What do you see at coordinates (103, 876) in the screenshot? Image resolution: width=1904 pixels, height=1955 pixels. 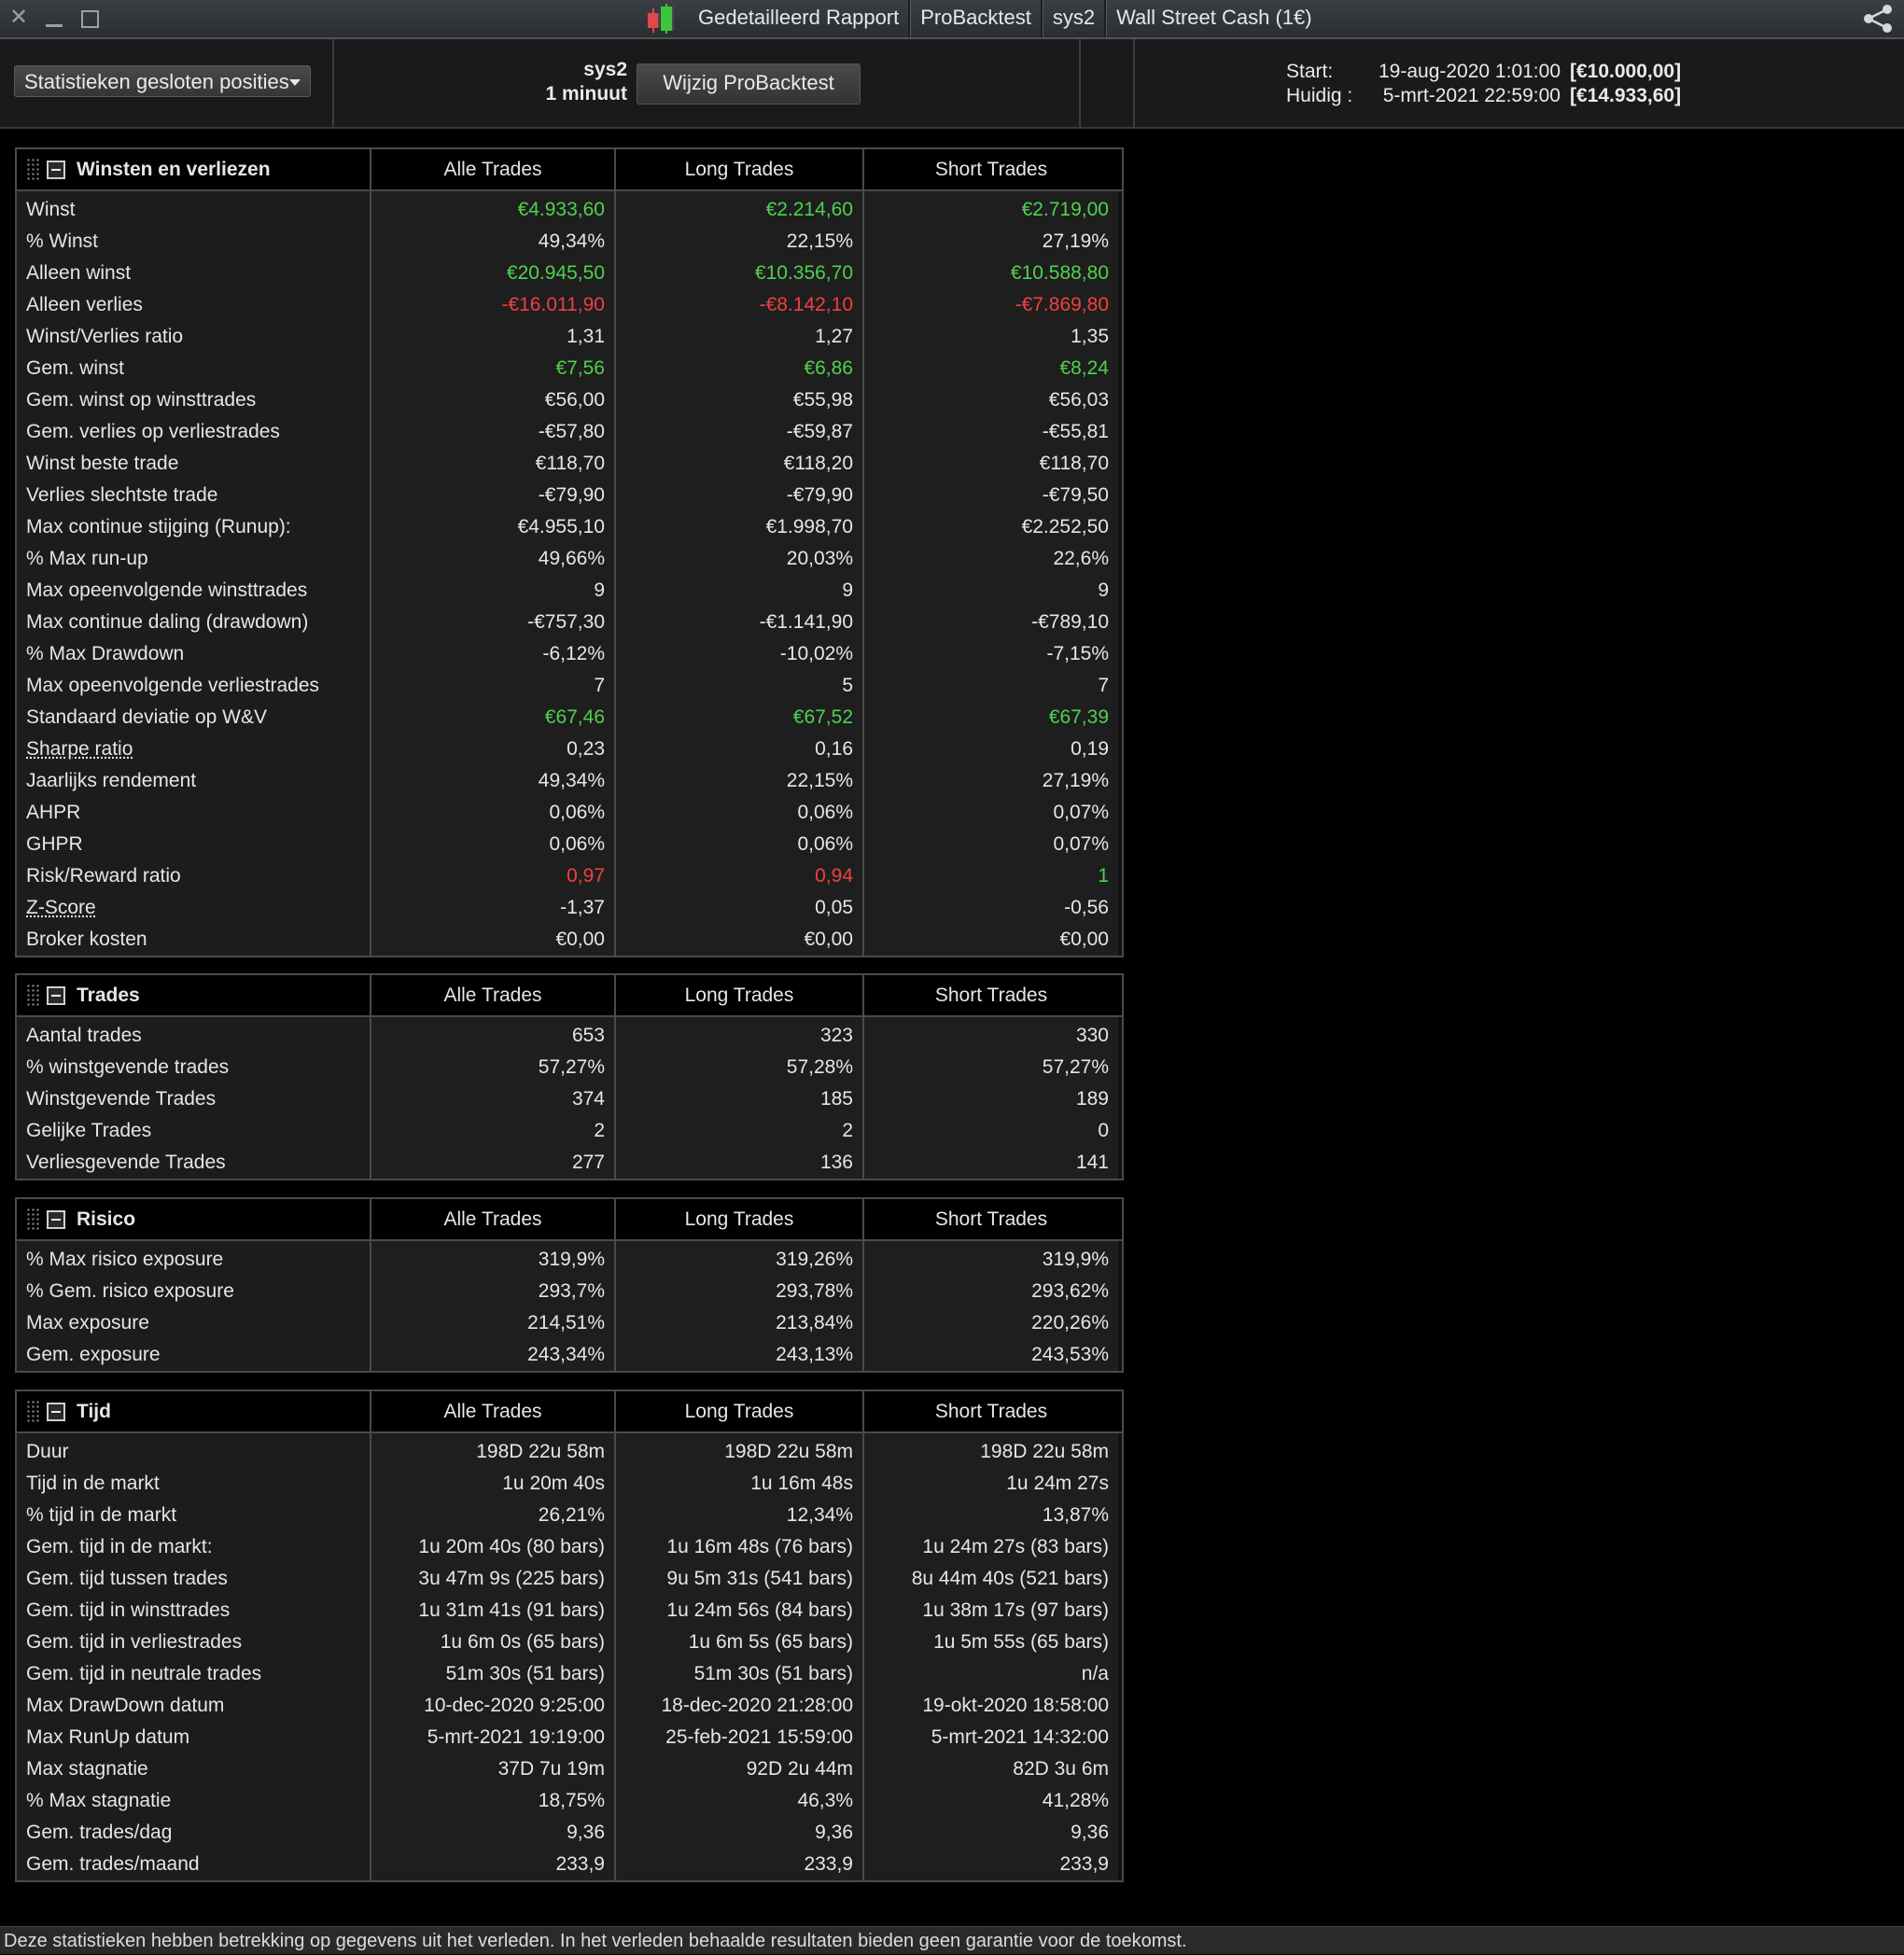 I see `row-label: Risk/Reward ratio` at bounding box center [103, 876].